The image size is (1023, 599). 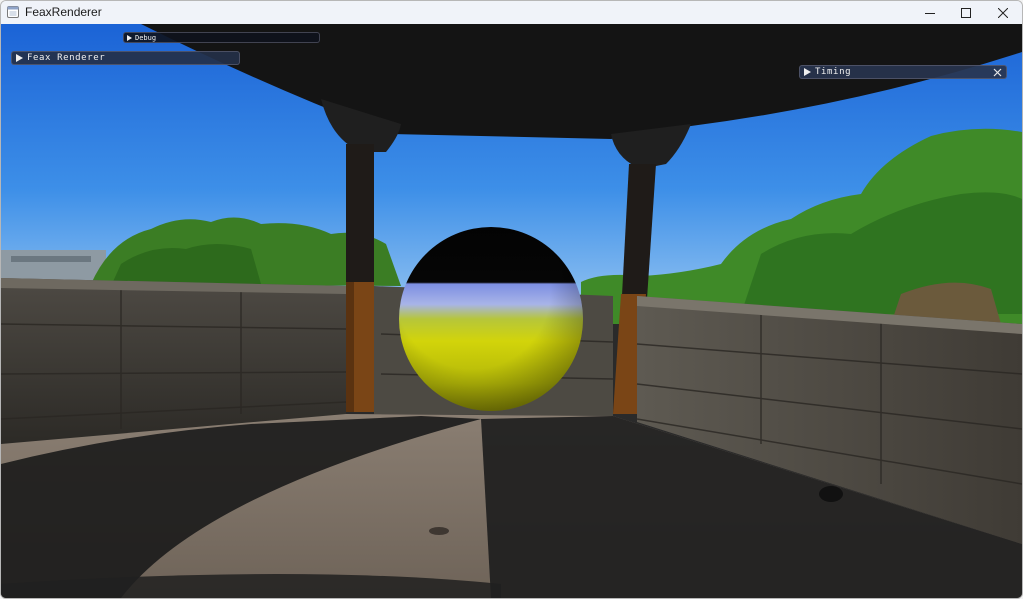 I want to click on maximize-icon, so click(x=966, y=12).